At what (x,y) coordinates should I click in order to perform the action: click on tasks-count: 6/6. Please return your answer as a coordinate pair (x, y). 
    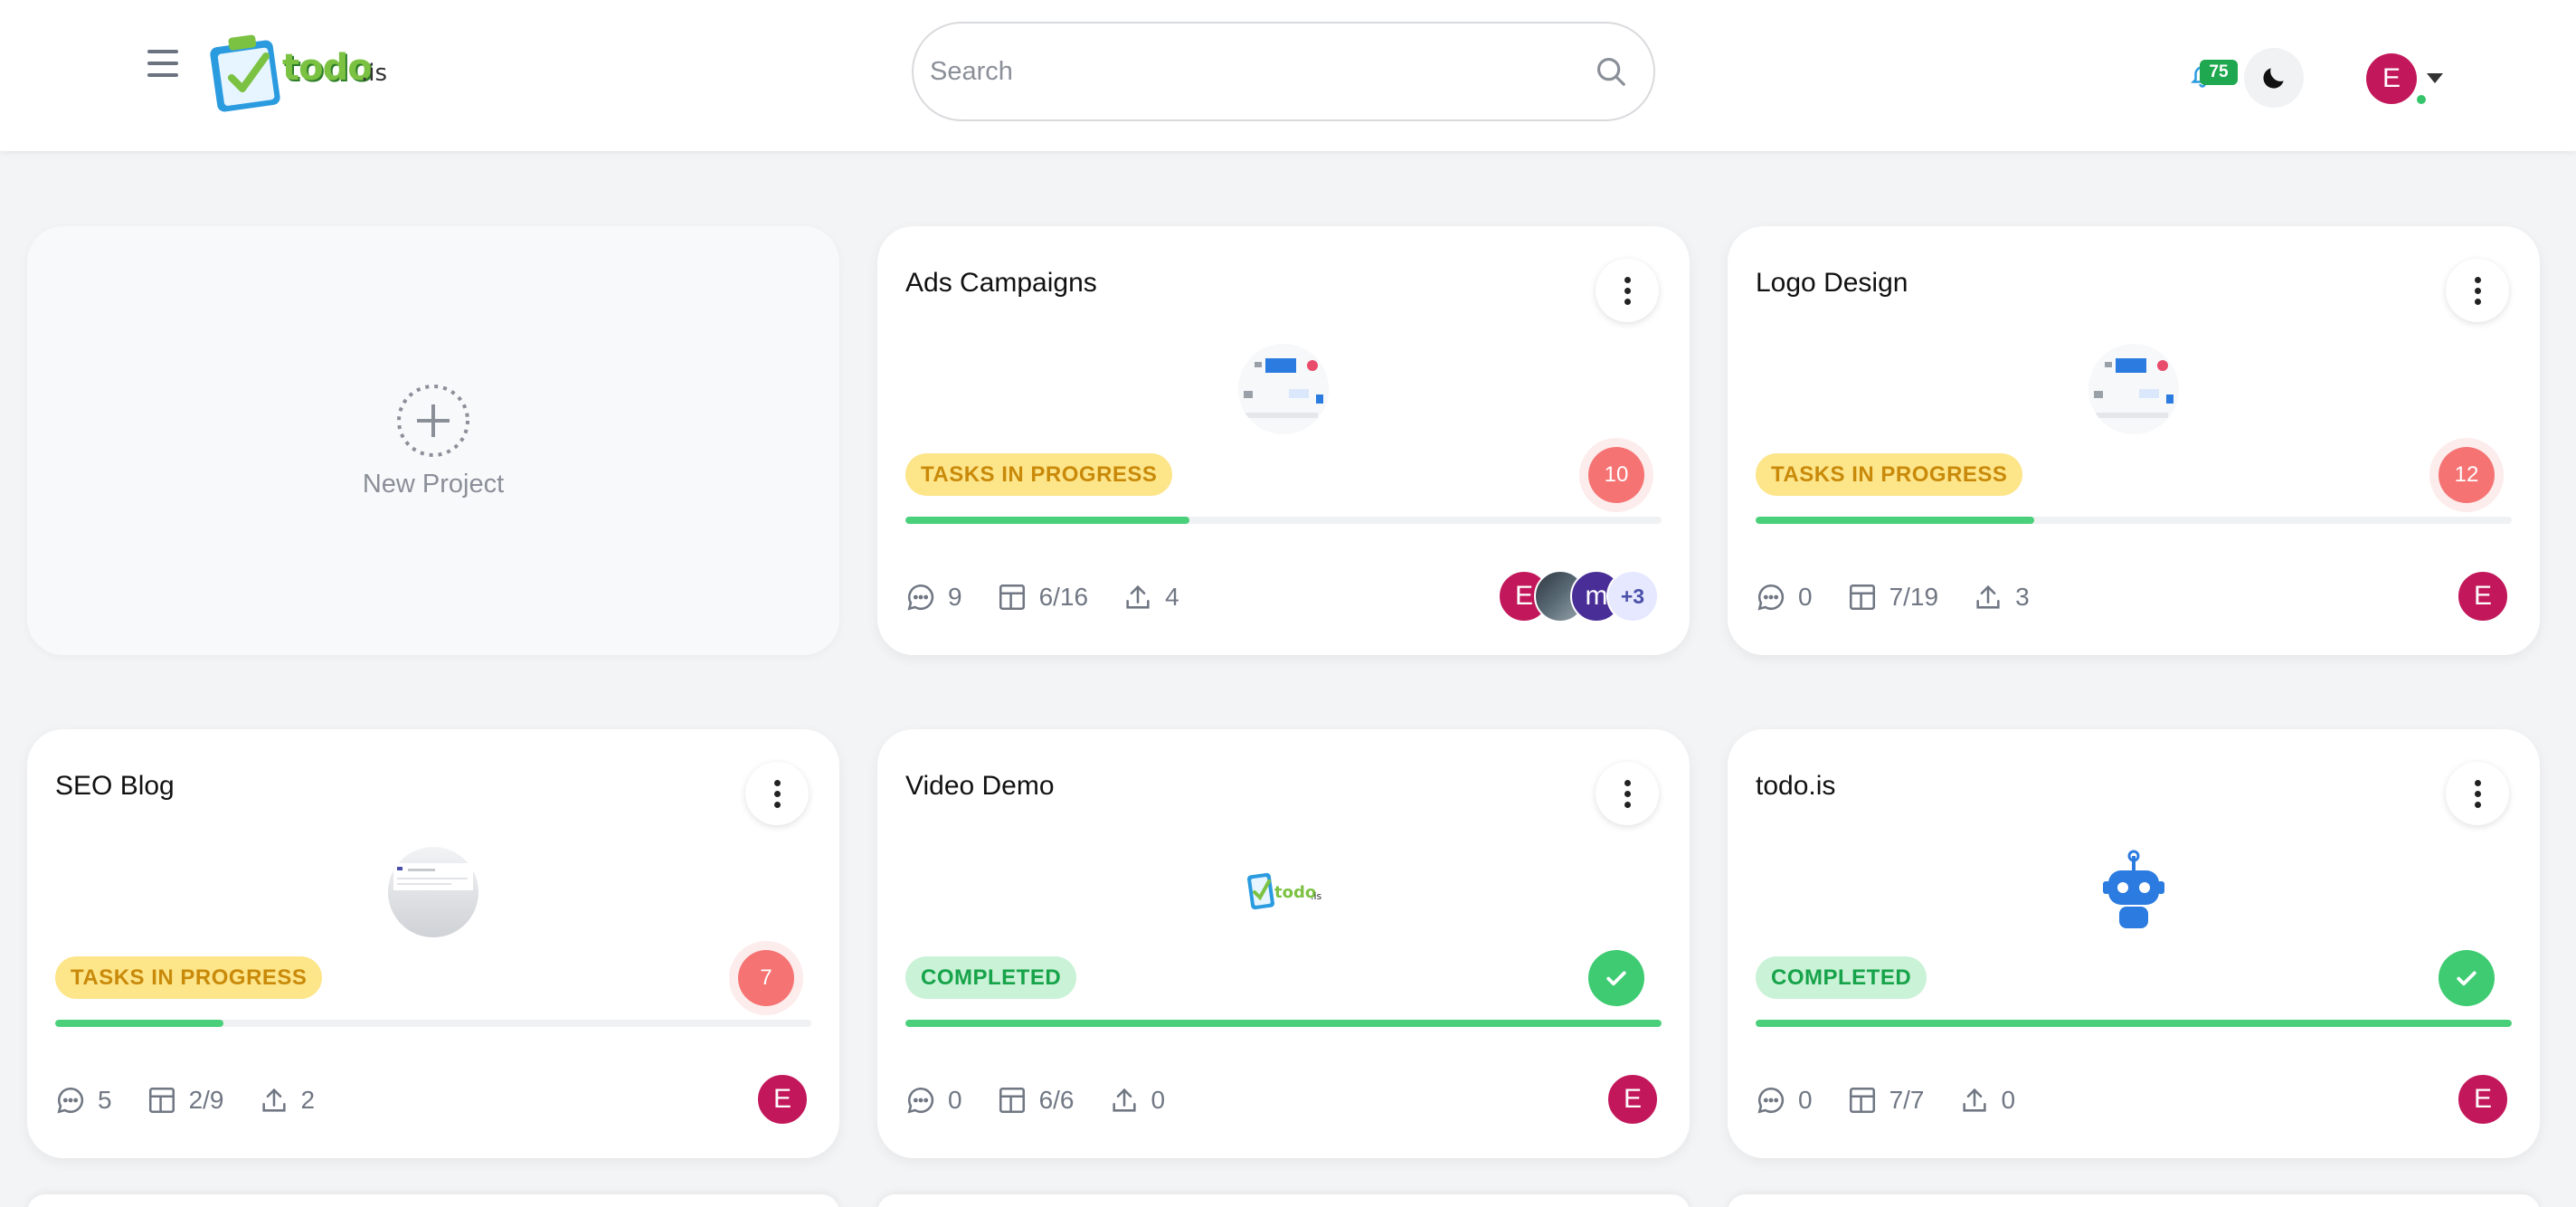
    Looking at the image, I should click on (1056, 1100).